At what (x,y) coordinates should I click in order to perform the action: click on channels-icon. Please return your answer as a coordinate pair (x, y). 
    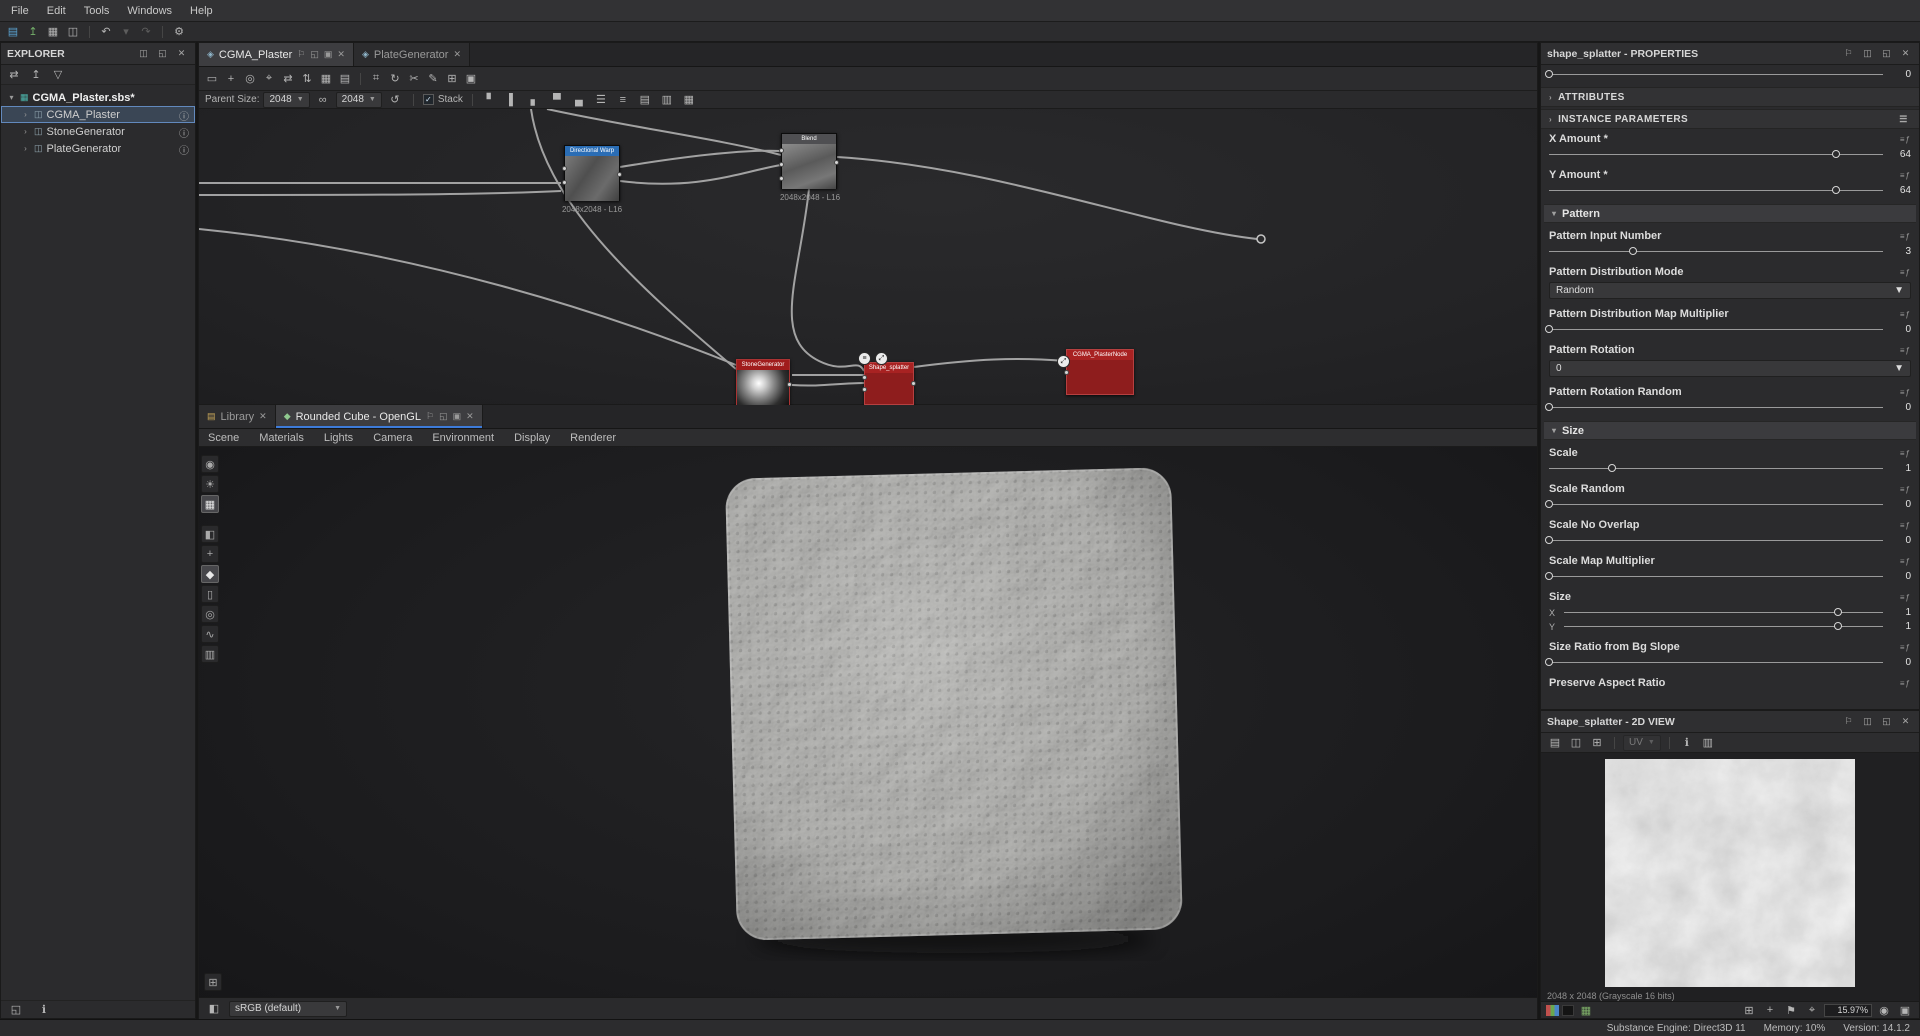
    Looking at the image, I should click on (1552, 1010).